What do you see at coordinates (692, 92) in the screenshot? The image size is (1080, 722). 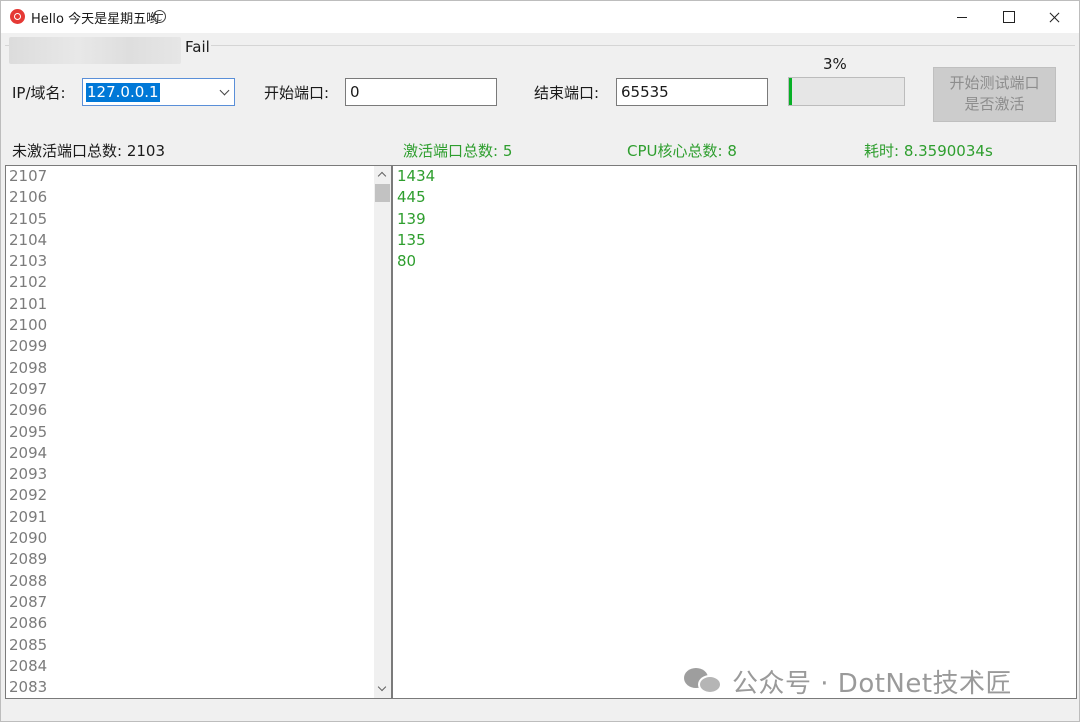 I see `end-port-input: 65535` at bounding box center [692, 92].